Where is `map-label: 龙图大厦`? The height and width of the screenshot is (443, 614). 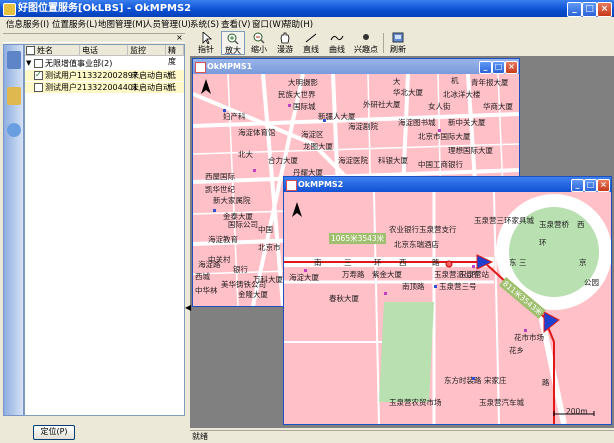 map-label: 龙图大厦 is located at coordinates (318, 146).